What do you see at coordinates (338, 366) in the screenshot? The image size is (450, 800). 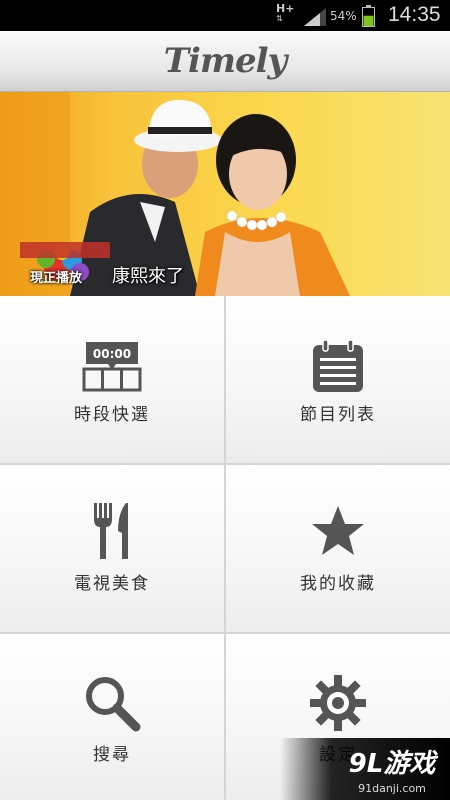 I see `calendar-list-icon` at bounding box center [338, 366].